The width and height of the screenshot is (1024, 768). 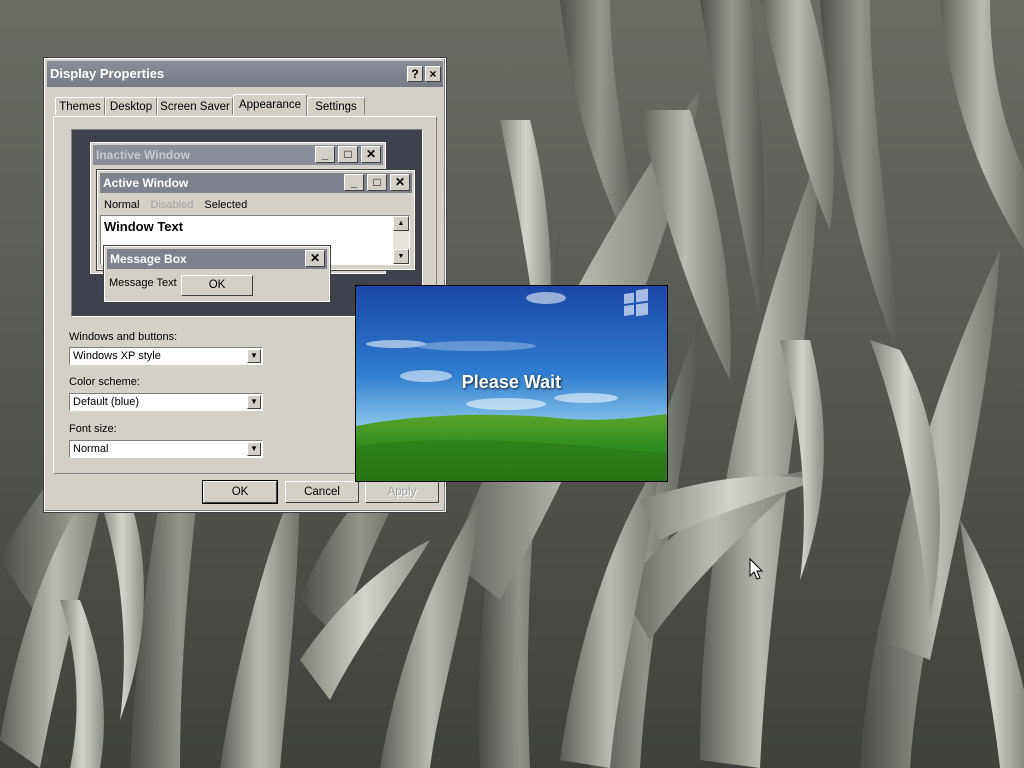 What do you see at coordinates (195, 106) in the screenshot?
I see `tab-screen-saver: Screen Saver` at bounding box center [195, 106].